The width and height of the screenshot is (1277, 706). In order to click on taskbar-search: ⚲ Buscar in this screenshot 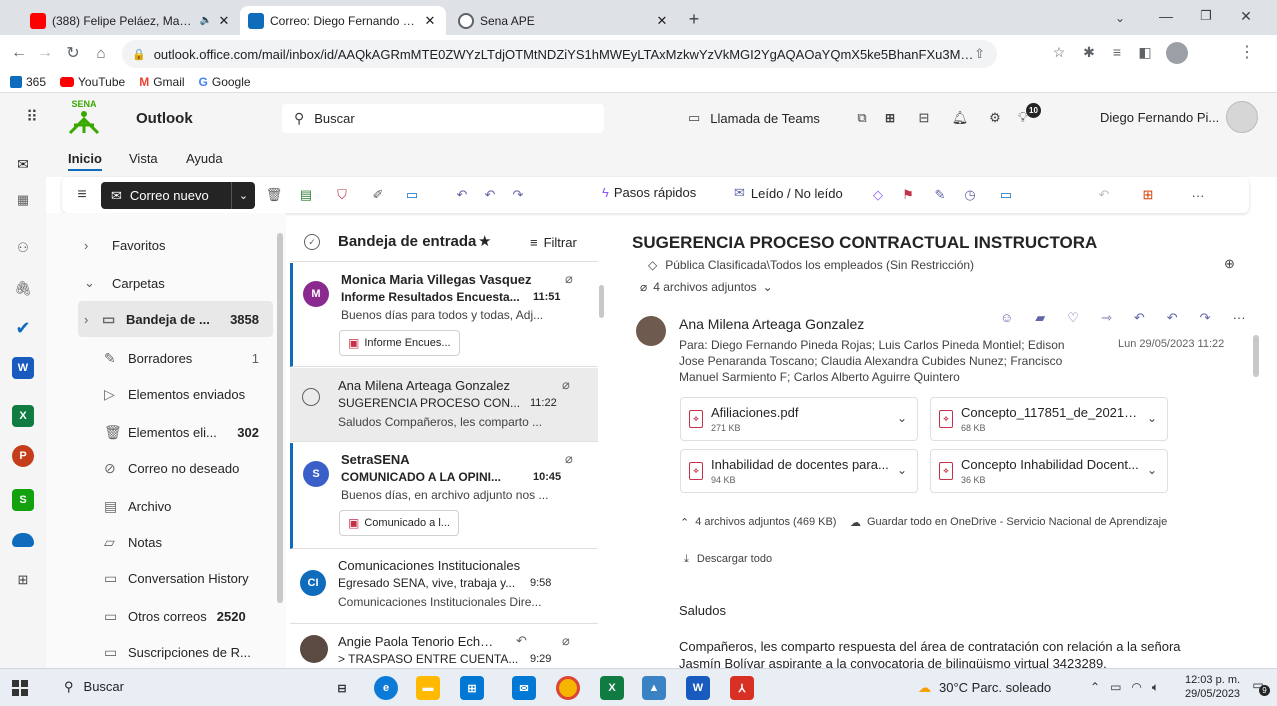, I will do `click(94, 687)`.